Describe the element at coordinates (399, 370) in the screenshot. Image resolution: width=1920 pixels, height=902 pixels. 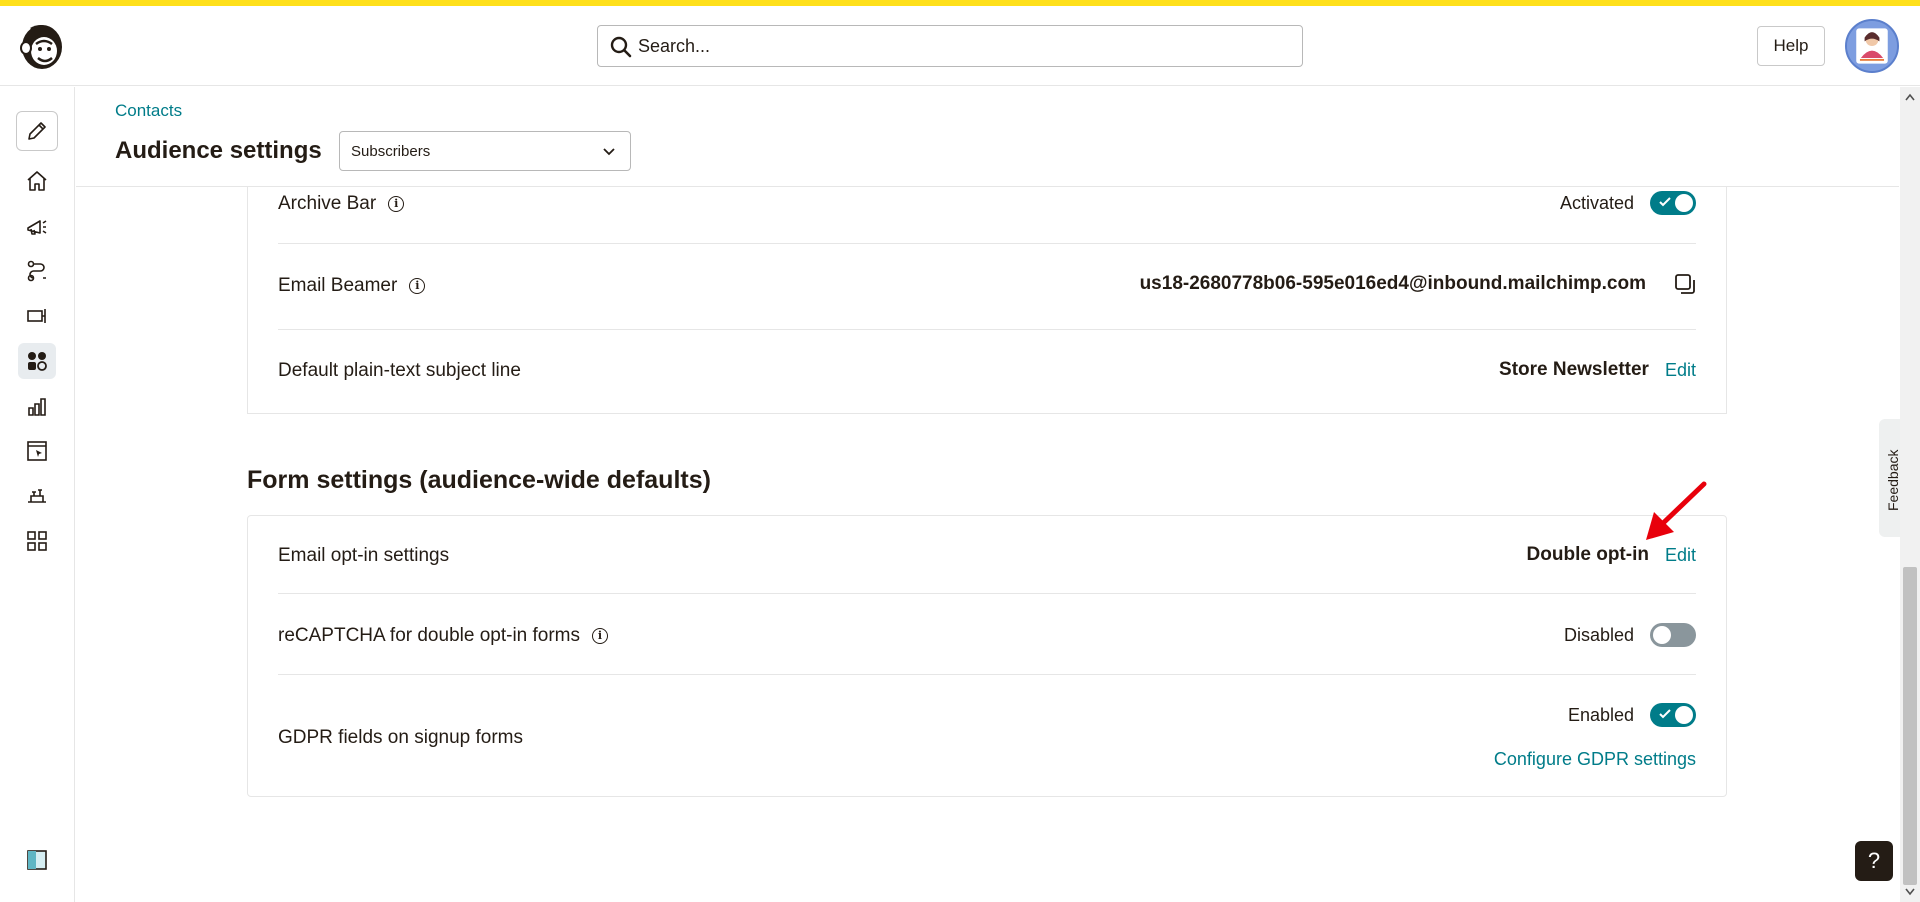
I see `subject-line-label: Default plain-text subject line` at that location.